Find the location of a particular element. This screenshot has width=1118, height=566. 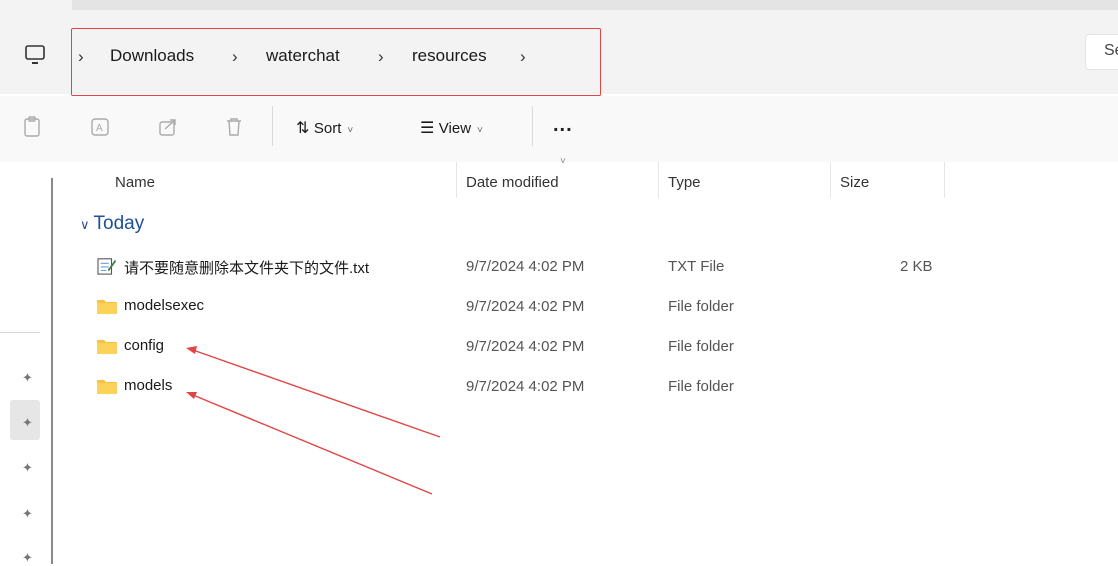

navigation-pane-divider is located at coordinates (20, 332).